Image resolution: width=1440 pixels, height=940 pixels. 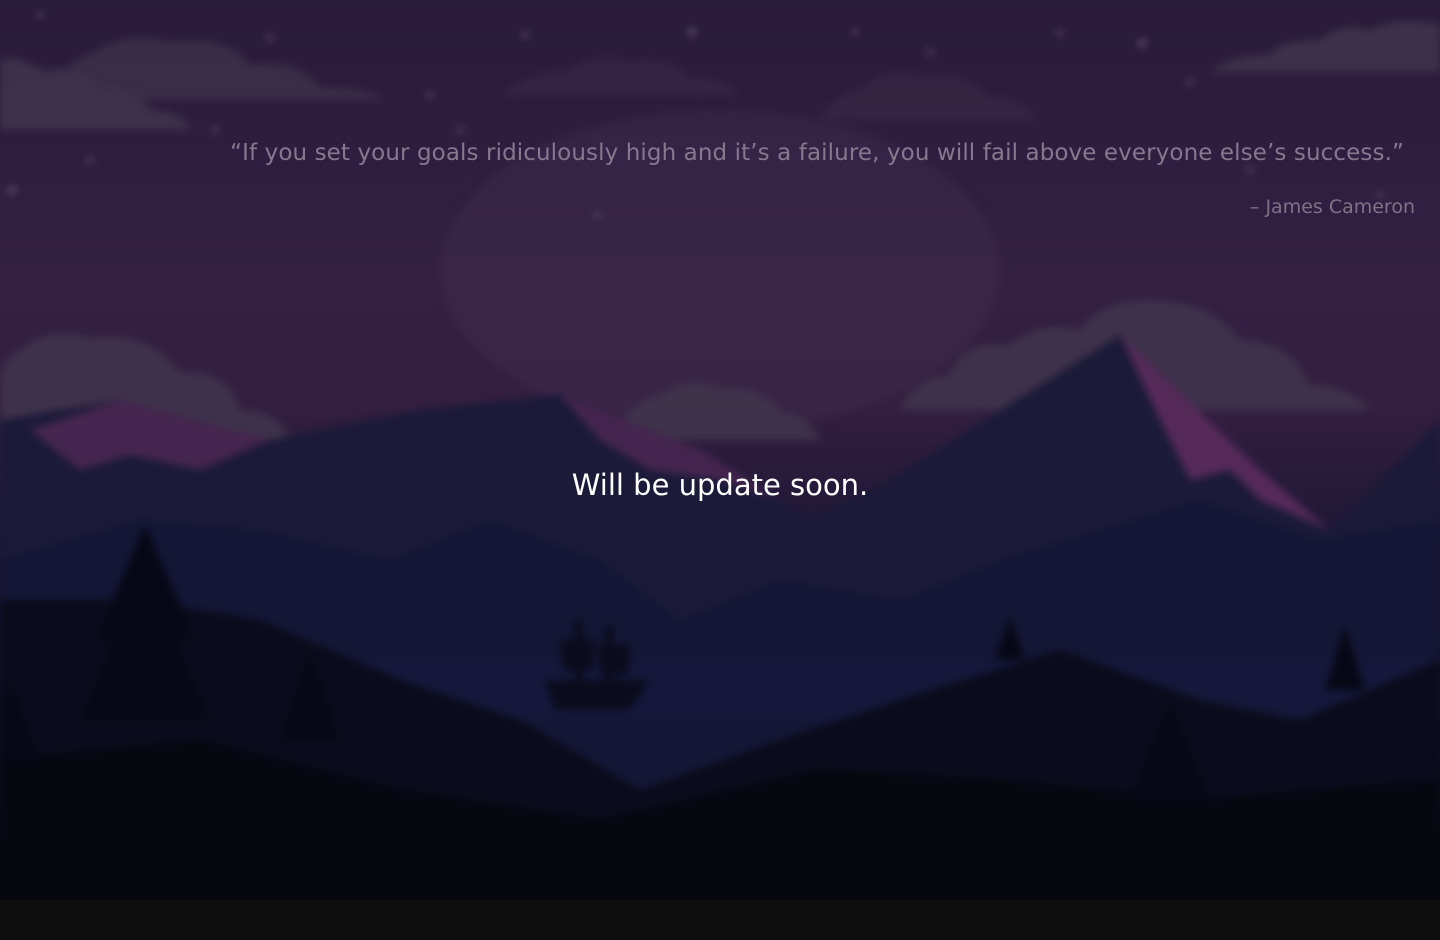 What do you see at coordinates (720, 485) in the screenshot?
I see `status-message: Will be update soon.` at bounding box center [720, 485].